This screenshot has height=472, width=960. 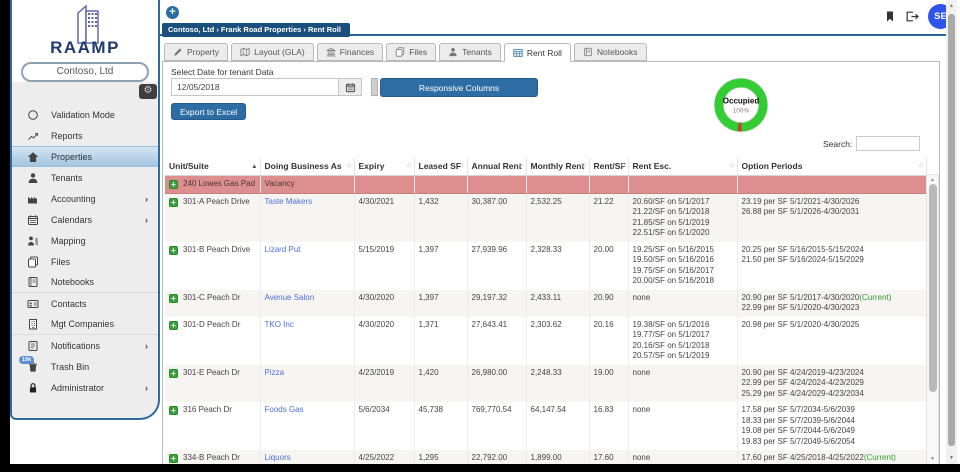 What do you see at coordinates (245, 52) in the screenshot?
I see `layout-icon` at bounding box center [245, 52].